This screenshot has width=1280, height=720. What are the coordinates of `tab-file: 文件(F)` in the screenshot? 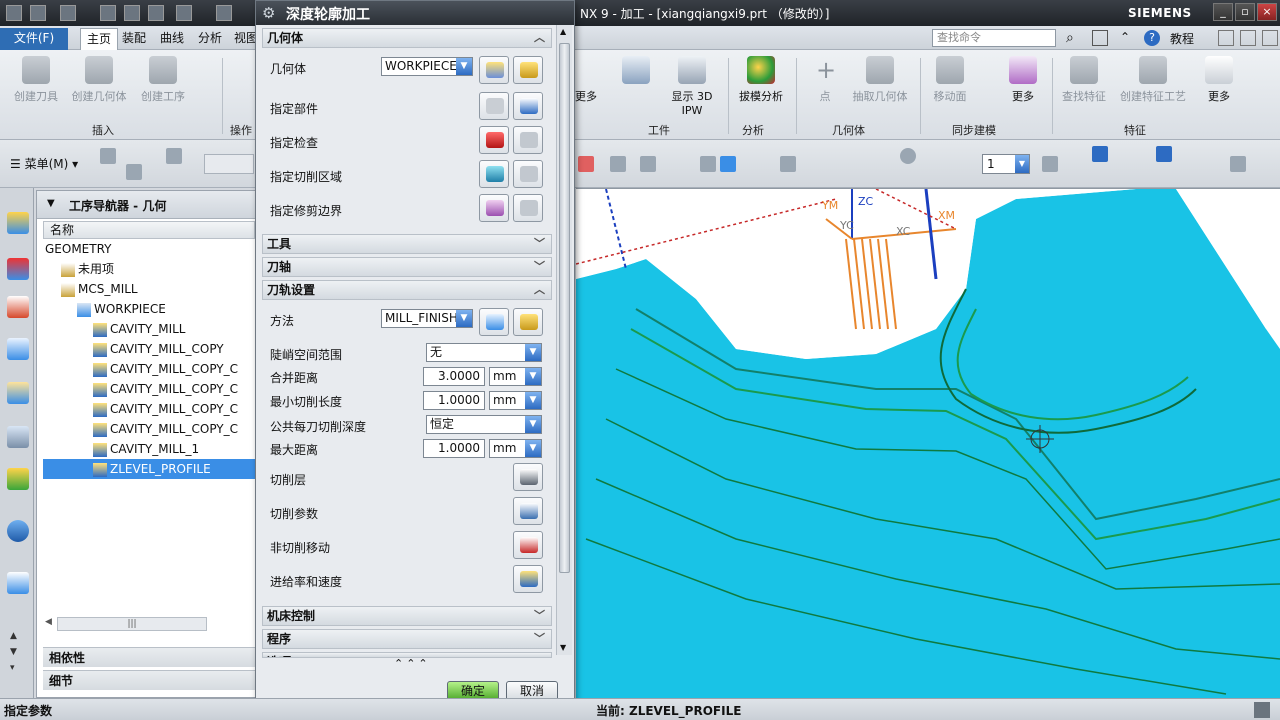 It's located at (34, 39).